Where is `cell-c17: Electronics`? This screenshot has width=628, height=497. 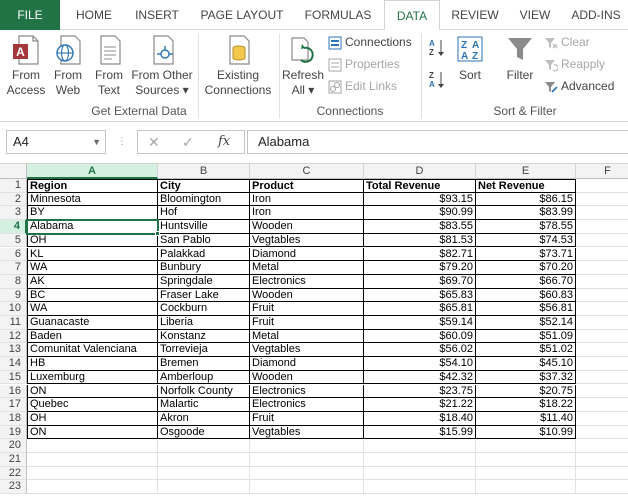 cell-c17: Electronics is located at coordinates (307, 405).